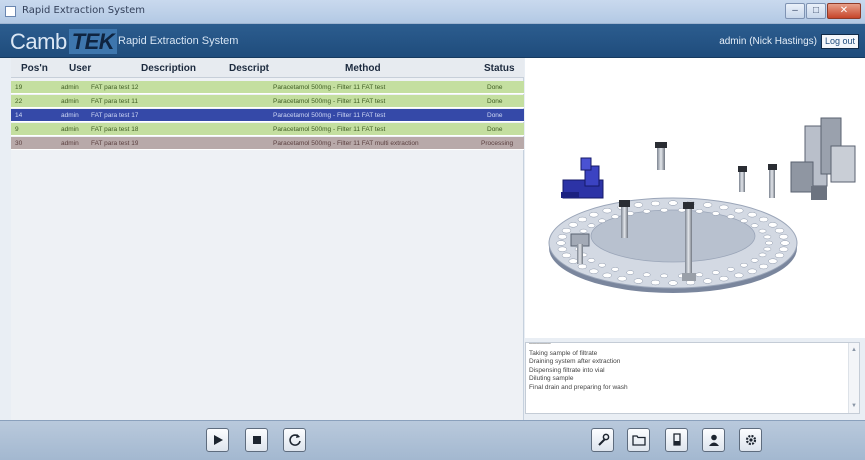 The height and width of the screenshot is (460, 865). What do you see at coordinates (363, 68) in the screenshot?
I see `column-header-method: Method` at bounding box center [363, 68].